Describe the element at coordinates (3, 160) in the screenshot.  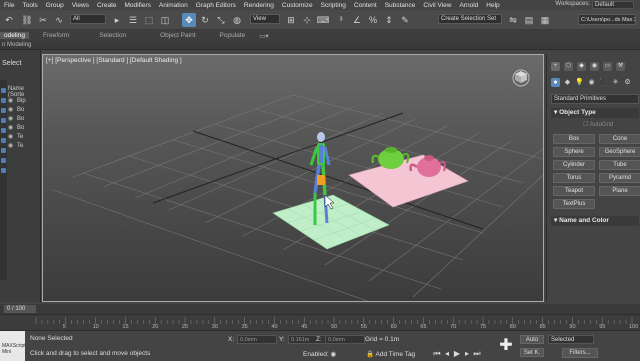
I see `display-xrefs-icon` at that location.